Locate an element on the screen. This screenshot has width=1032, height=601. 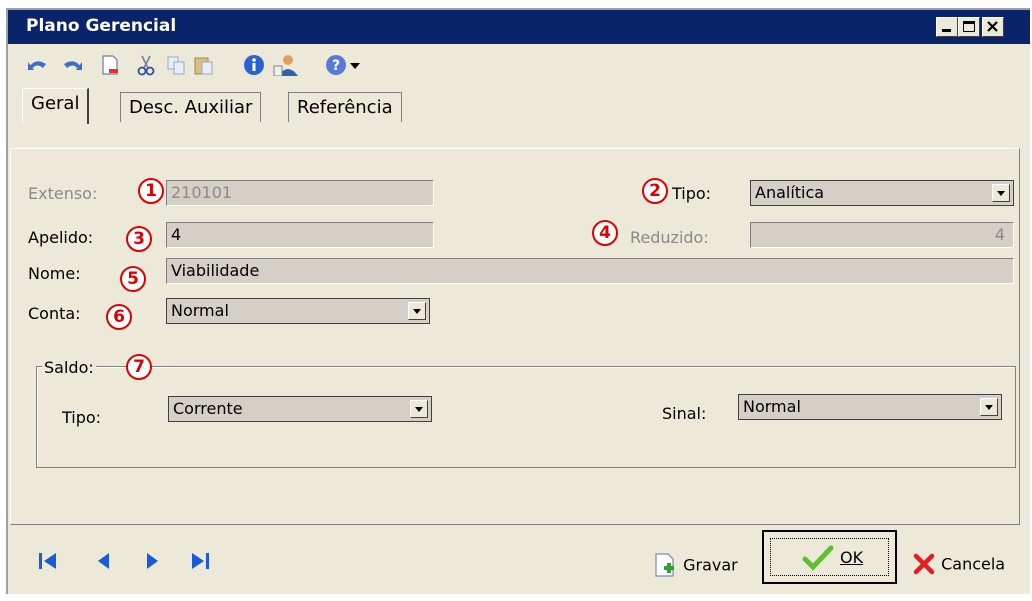
extenso-field: 210101 is located at coordinates (300, 193).